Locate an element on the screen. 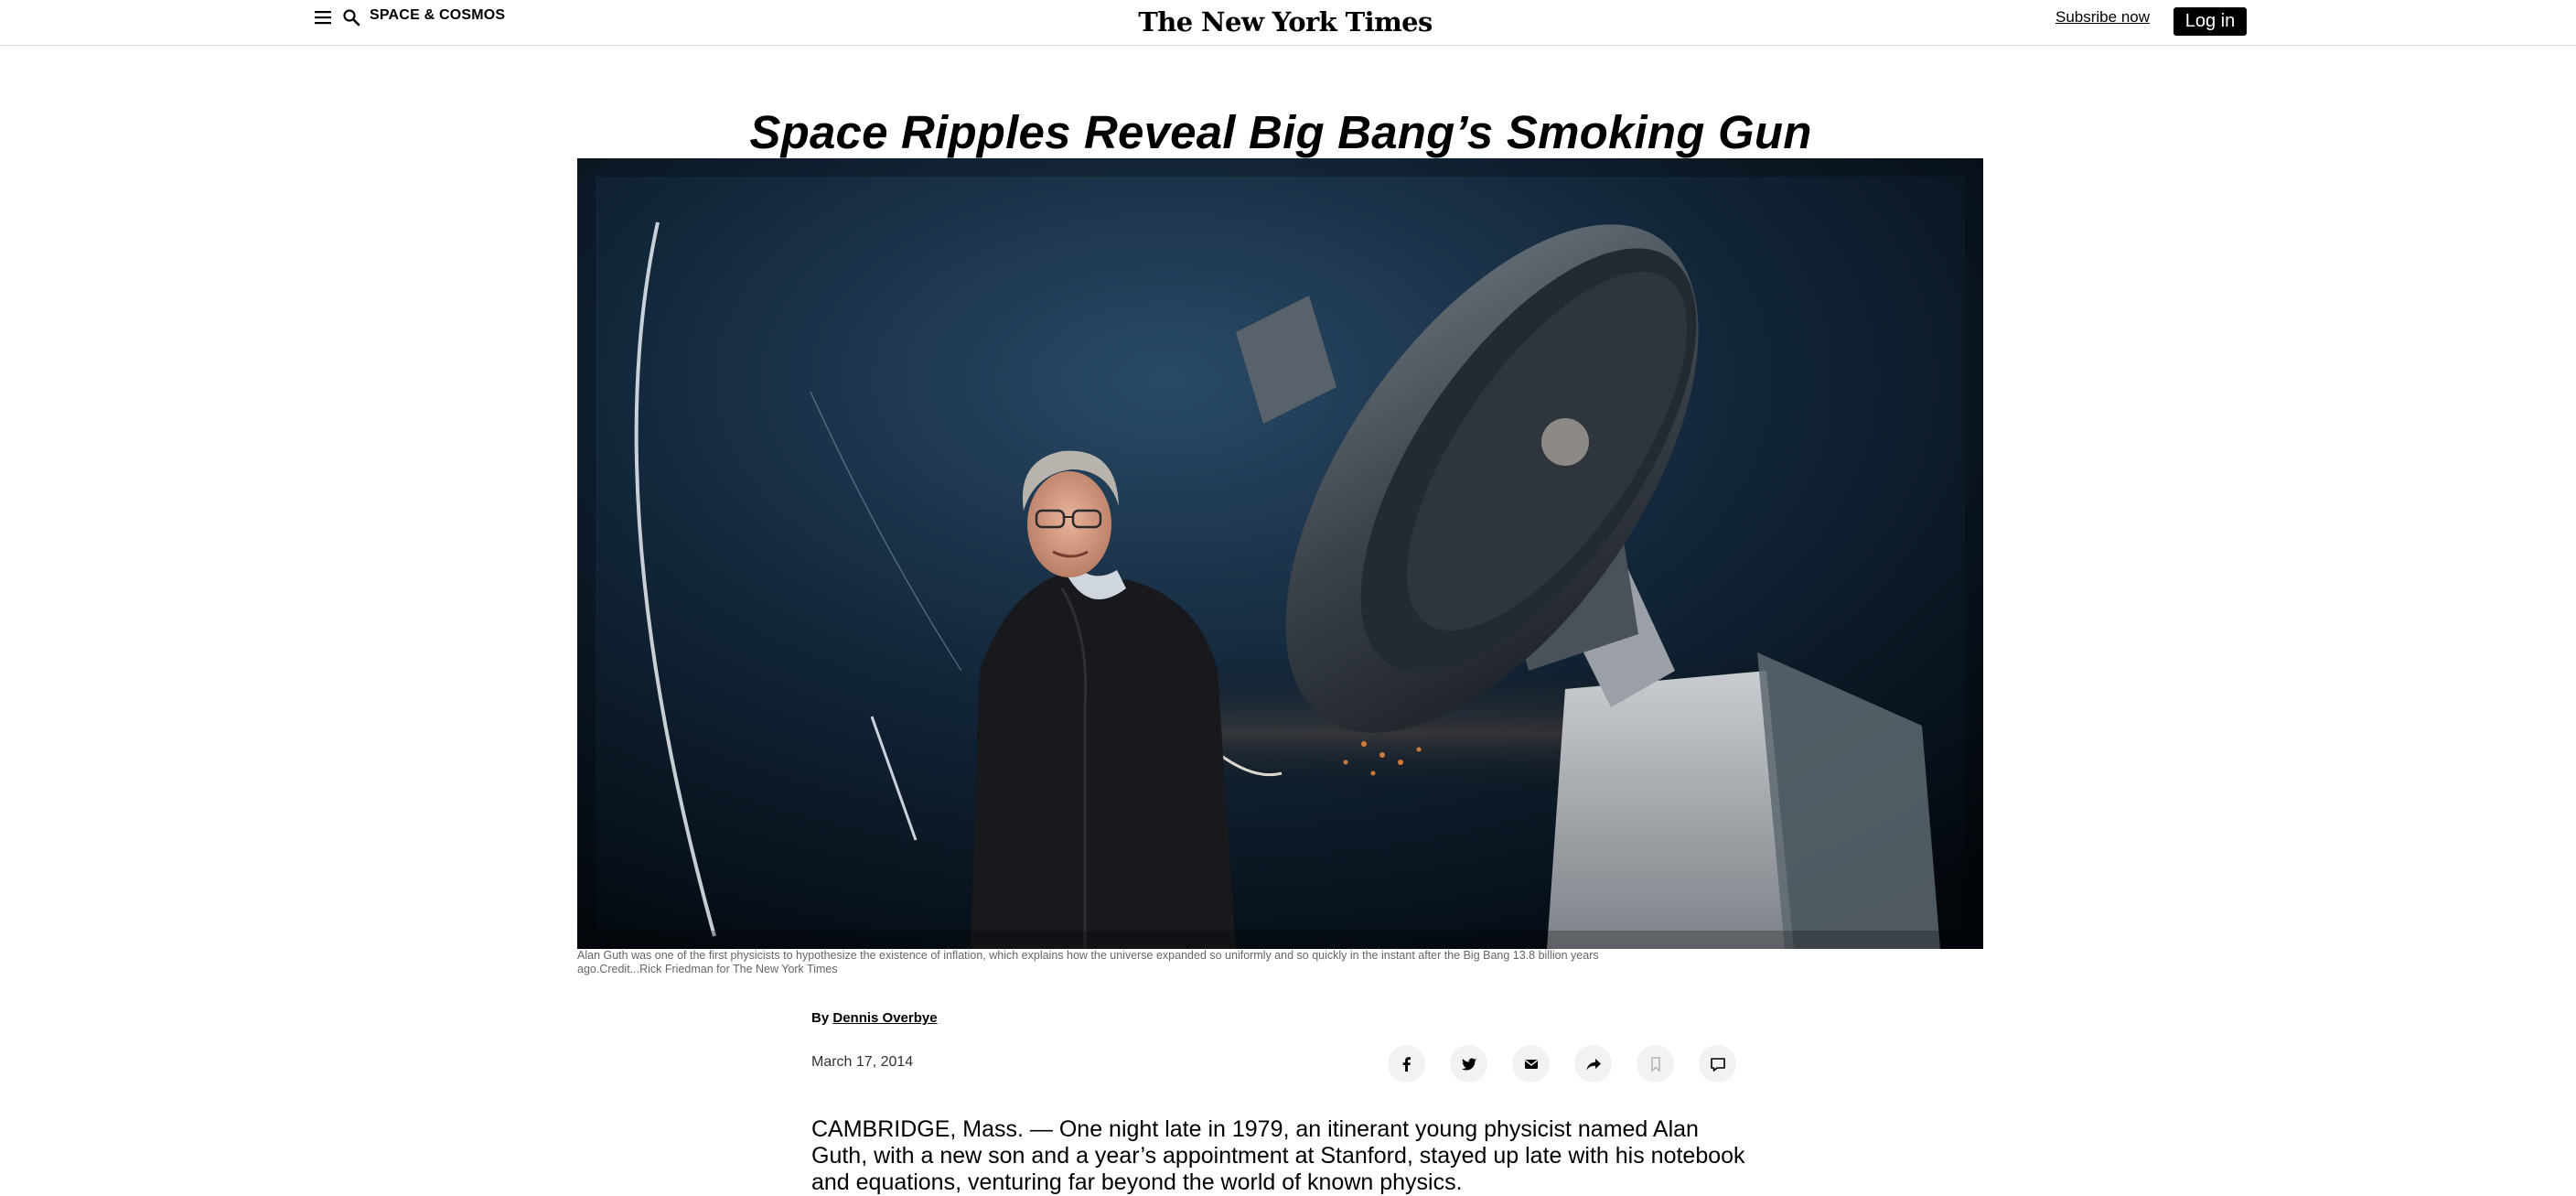  share-more-button is located at coordinates (1593, 1064).